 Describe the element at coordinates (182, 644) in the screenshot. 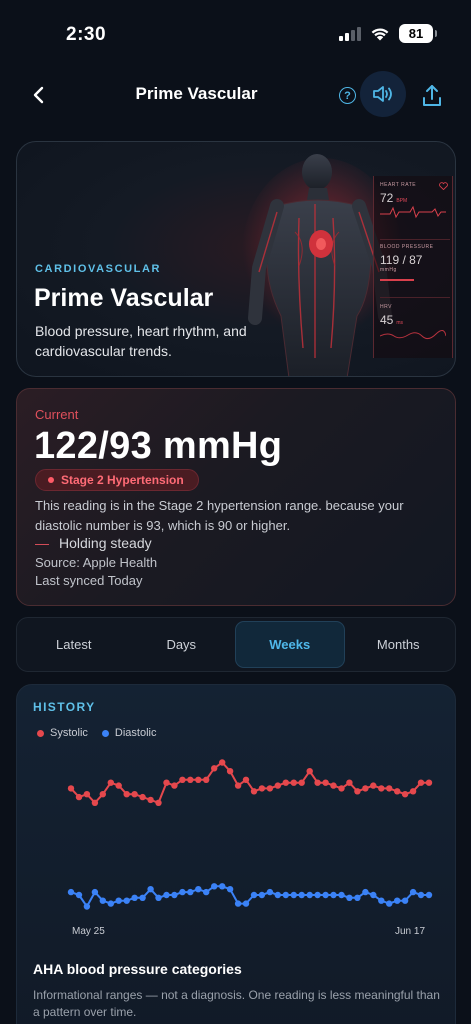

I see `tab-days: Days` at that location.